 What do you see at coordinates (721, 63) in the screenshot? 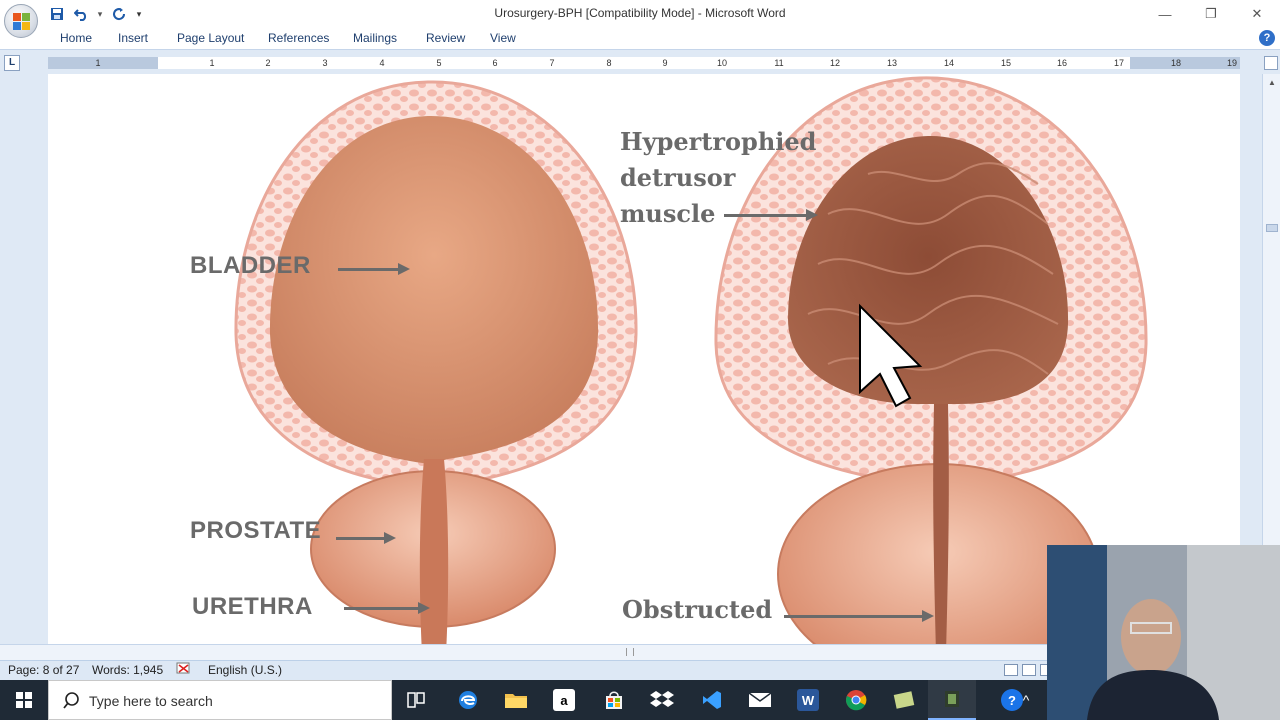
I see `ruler-number: 10` at bounding box center [721, 63].